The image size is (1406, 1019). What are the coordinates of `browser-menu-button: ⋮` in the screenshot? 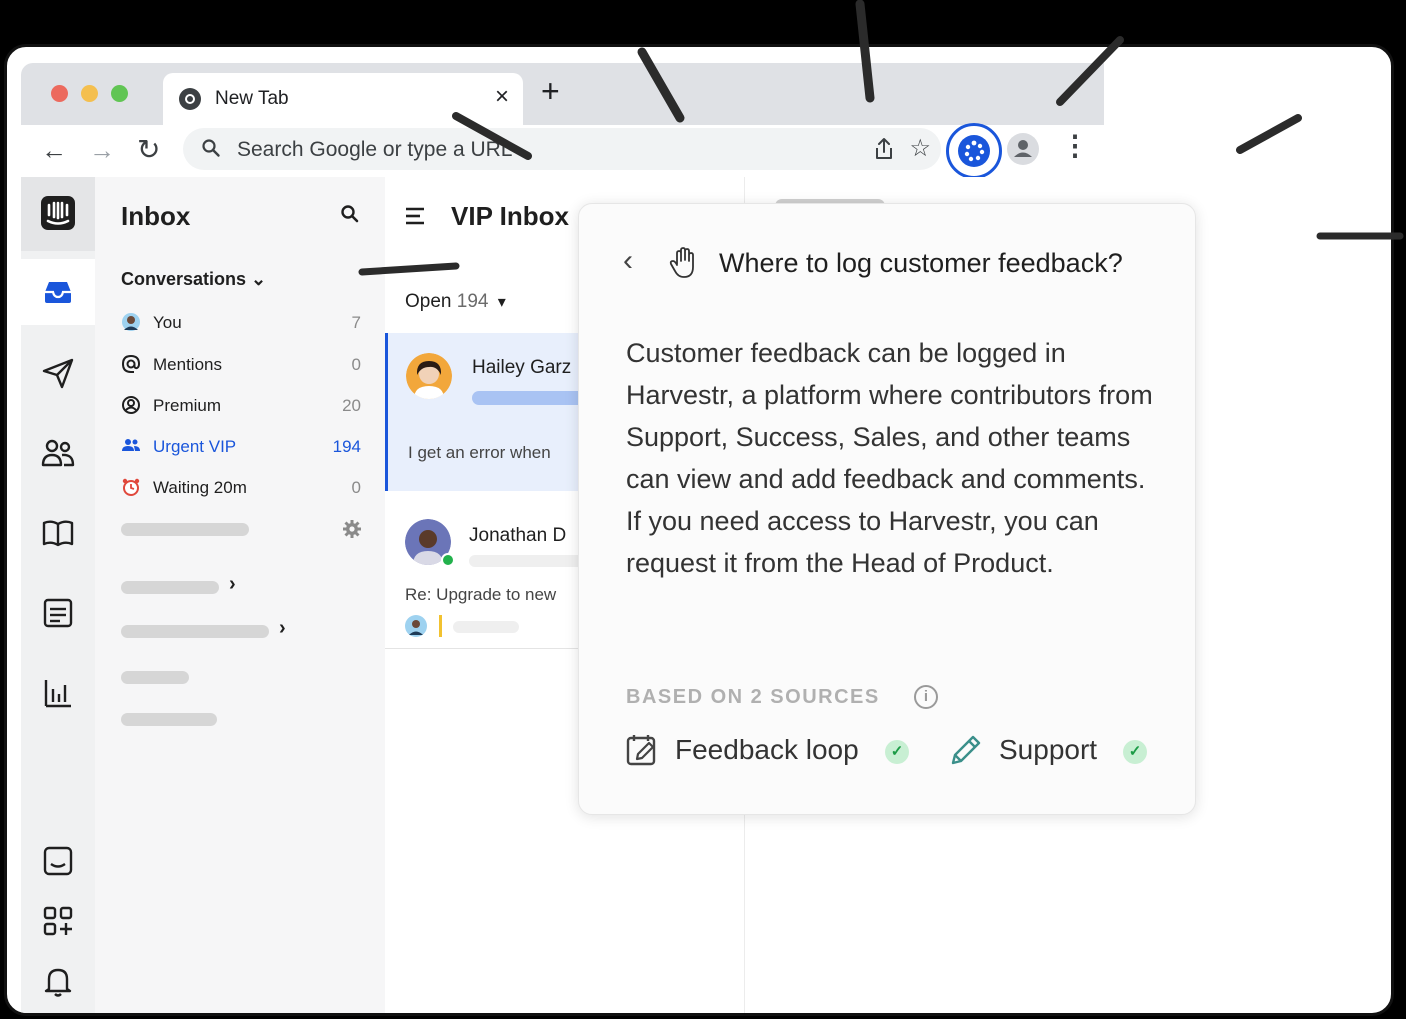 It's located at (1075, 146).